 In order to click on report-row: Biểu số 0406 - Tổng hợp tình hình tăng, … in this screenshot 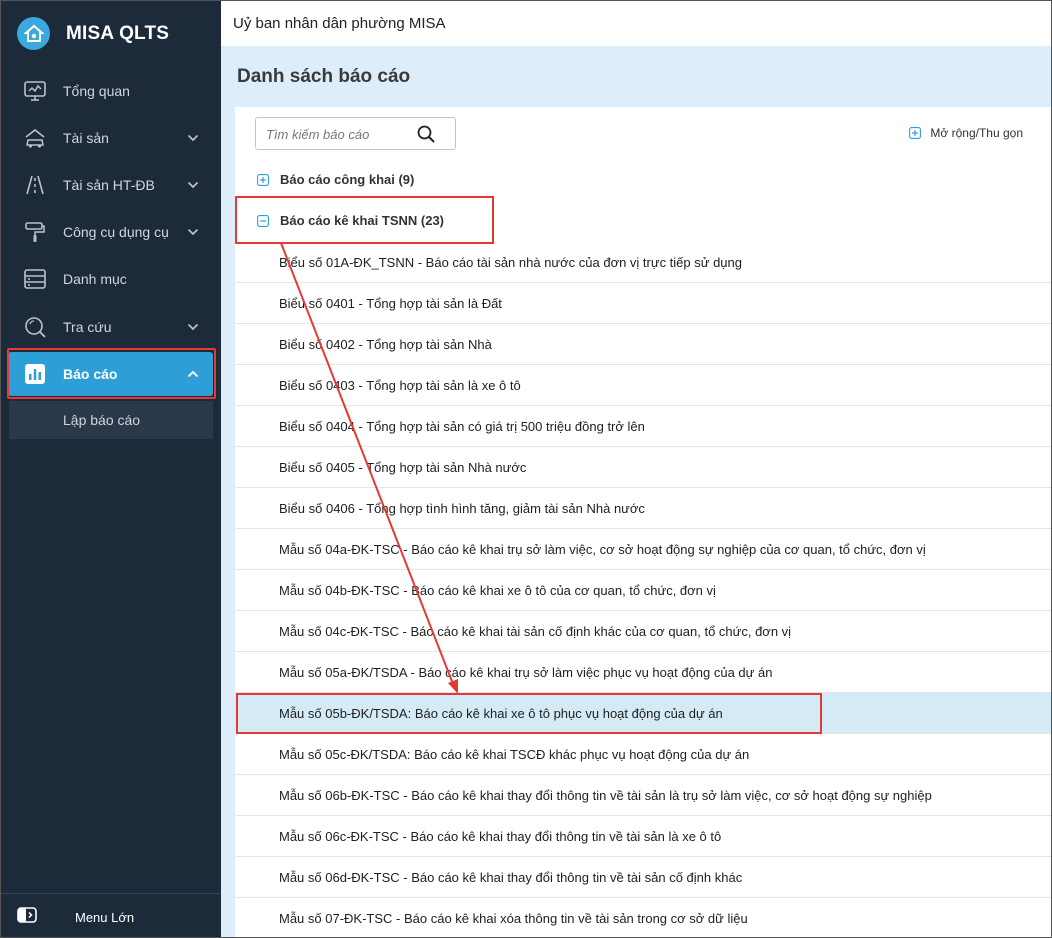, I will do `click(643, 508)`.